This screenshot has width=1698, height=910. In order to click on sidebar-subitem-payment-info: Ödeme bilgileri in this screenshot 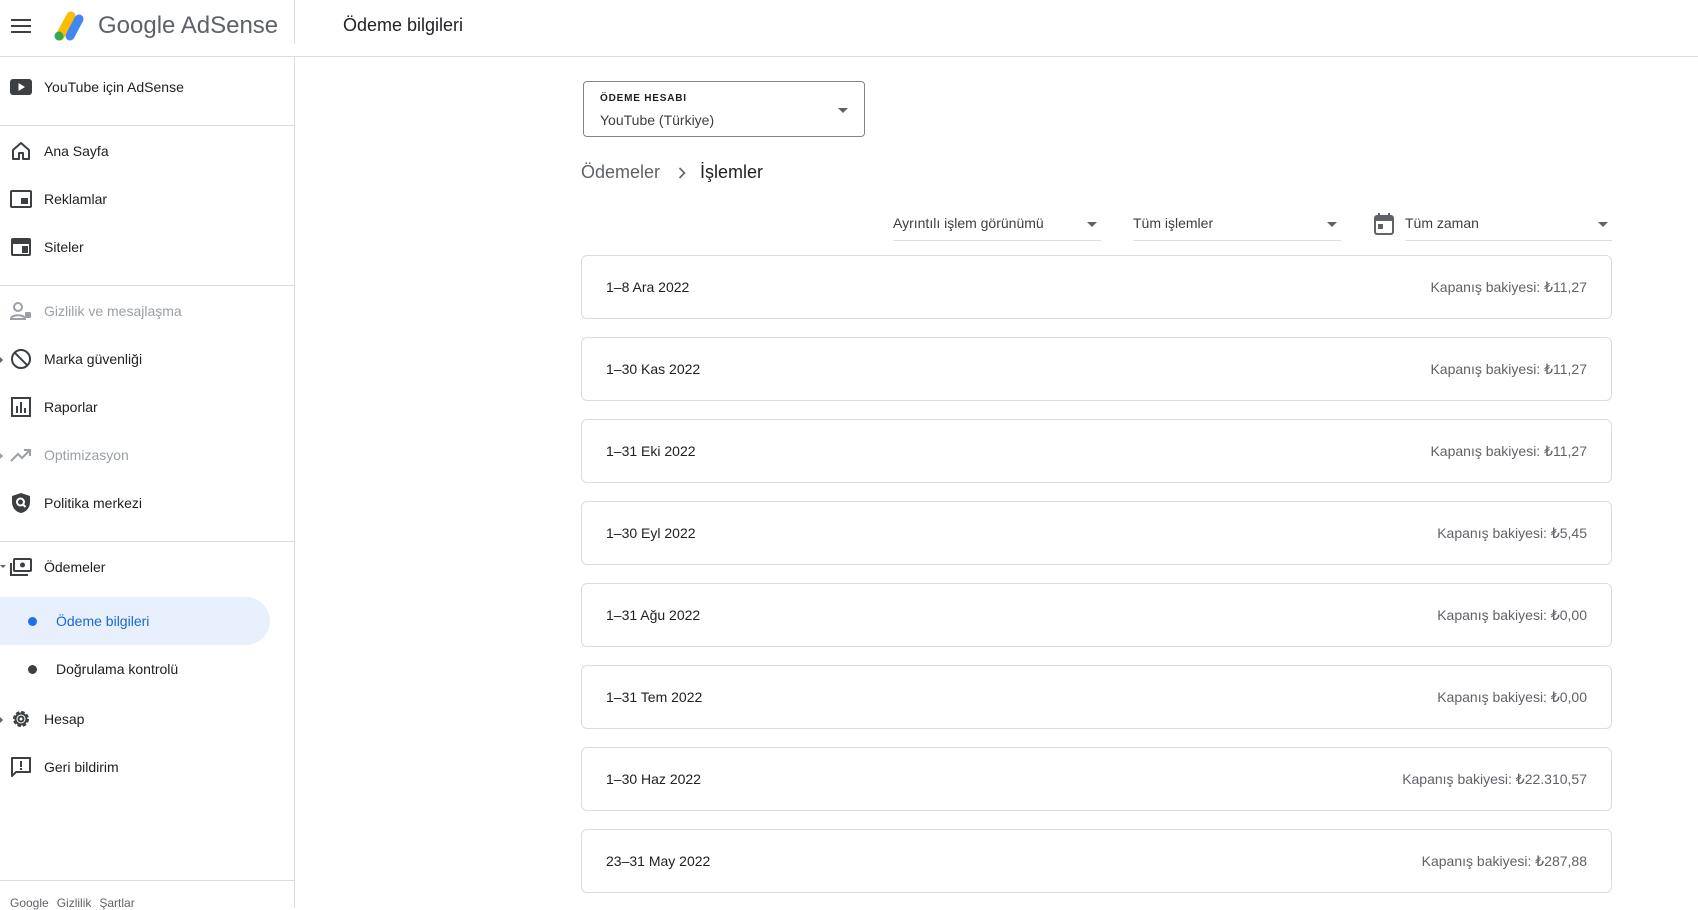, I will do `click(135, 621)`.